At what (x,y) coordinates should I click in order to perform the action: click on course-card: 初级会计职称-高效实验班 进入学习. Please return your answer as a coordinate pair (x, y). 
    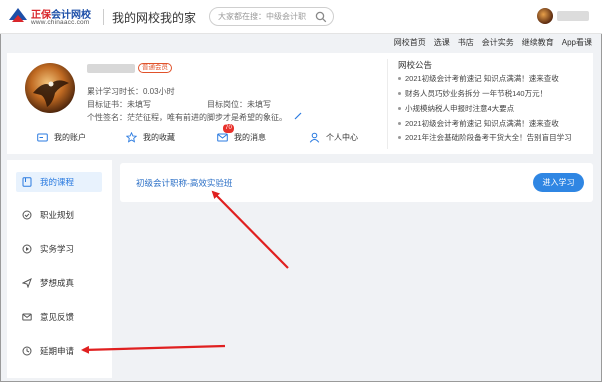
    Looking at the image, I should click on (356, 182).